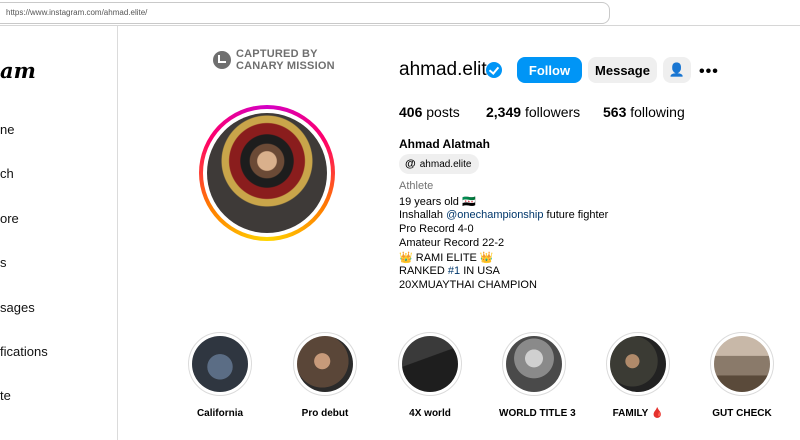  I want to click on posts-stat: 406 posts, so click(429, 112).